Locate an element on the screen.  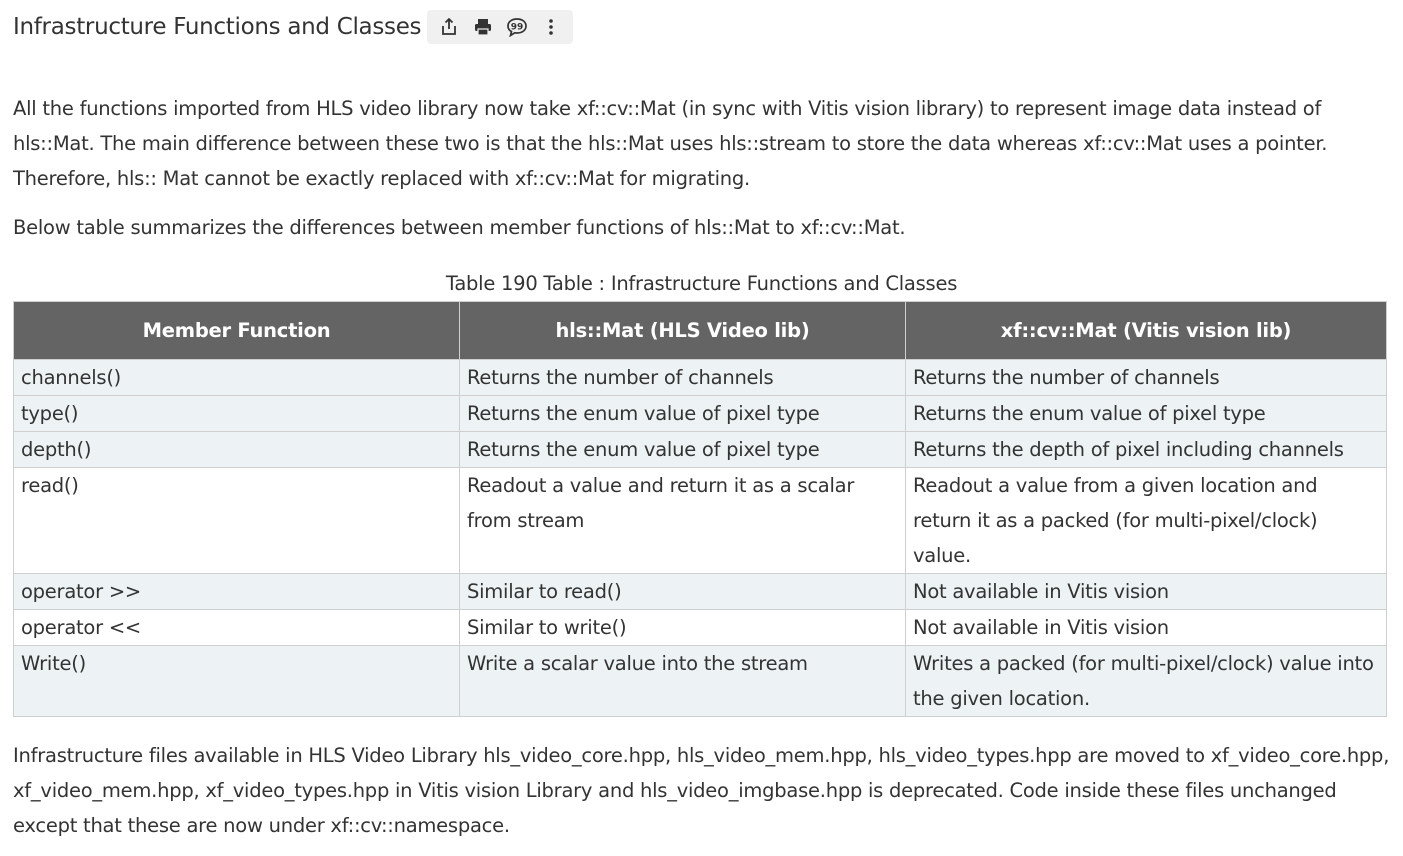
page-toolbar: 99 is located at coordinates (500, 27).